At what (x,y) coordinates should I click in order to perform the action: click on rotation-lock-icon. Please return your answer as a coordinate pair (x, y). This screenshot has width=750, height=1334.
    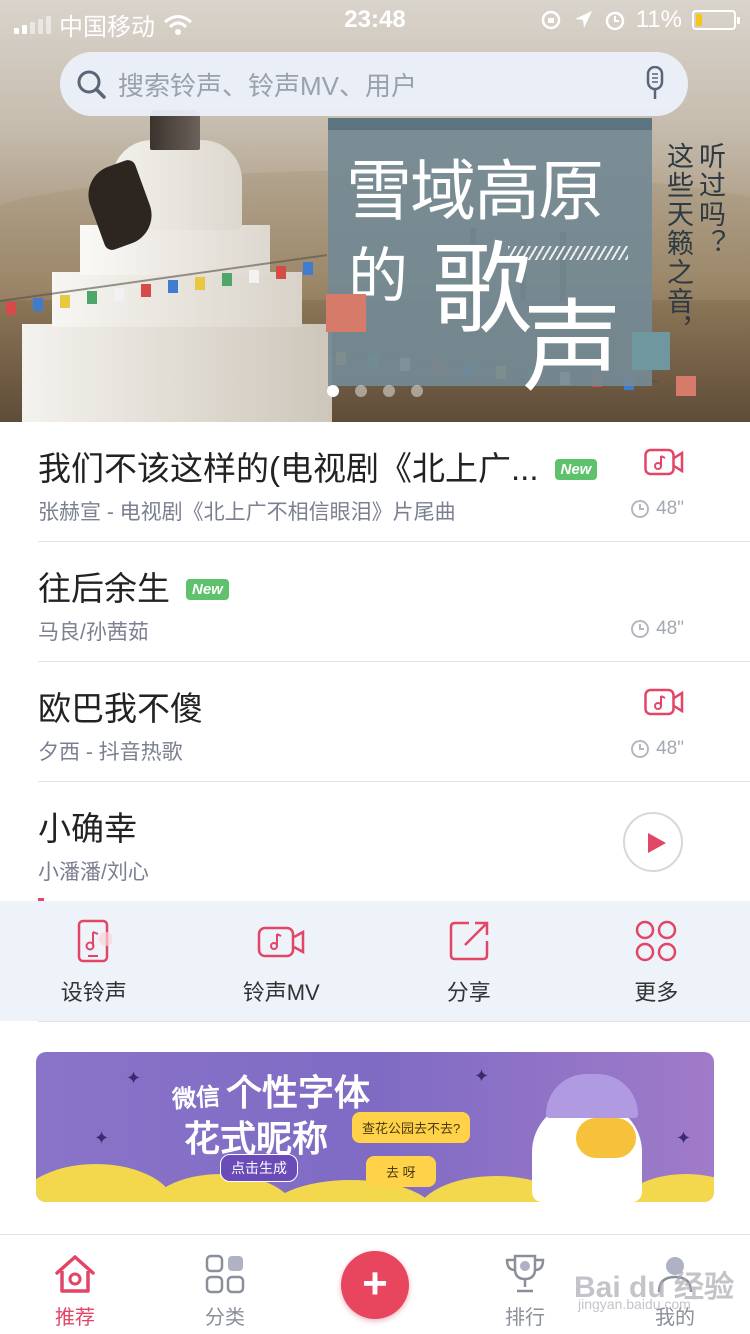
    Looking at the image, I should click on (550, 20).